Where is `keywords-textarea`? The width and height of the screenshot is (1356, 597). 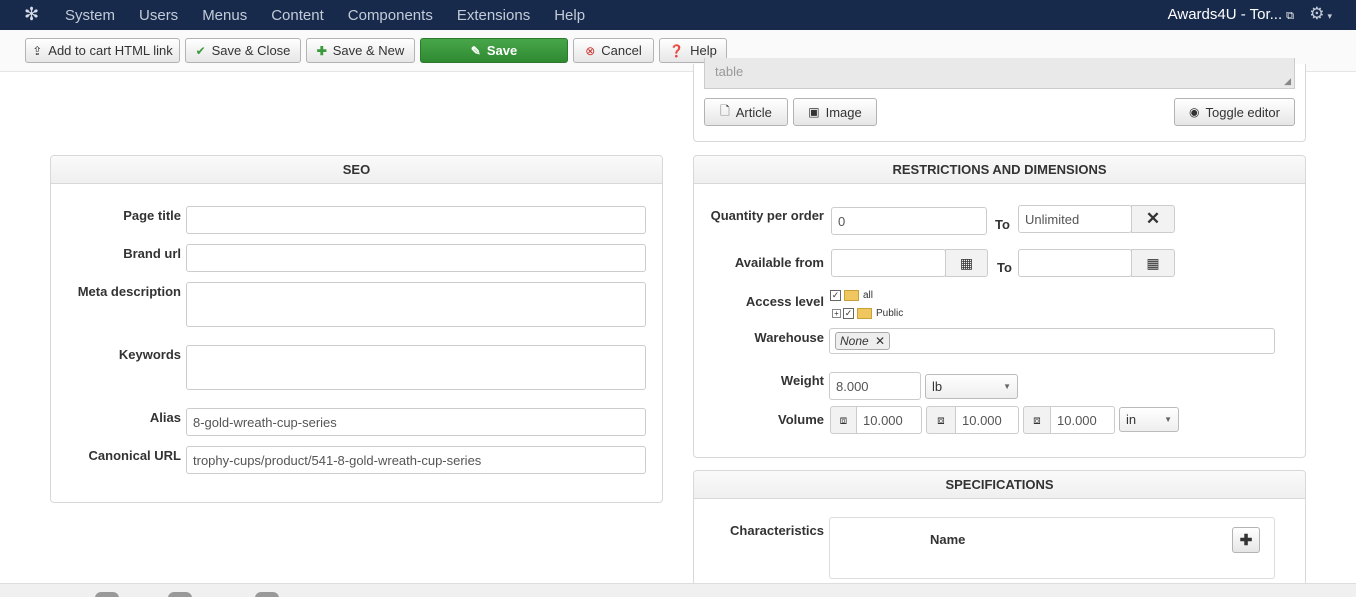 keywords-textarea is located at coordinates (416, 367).